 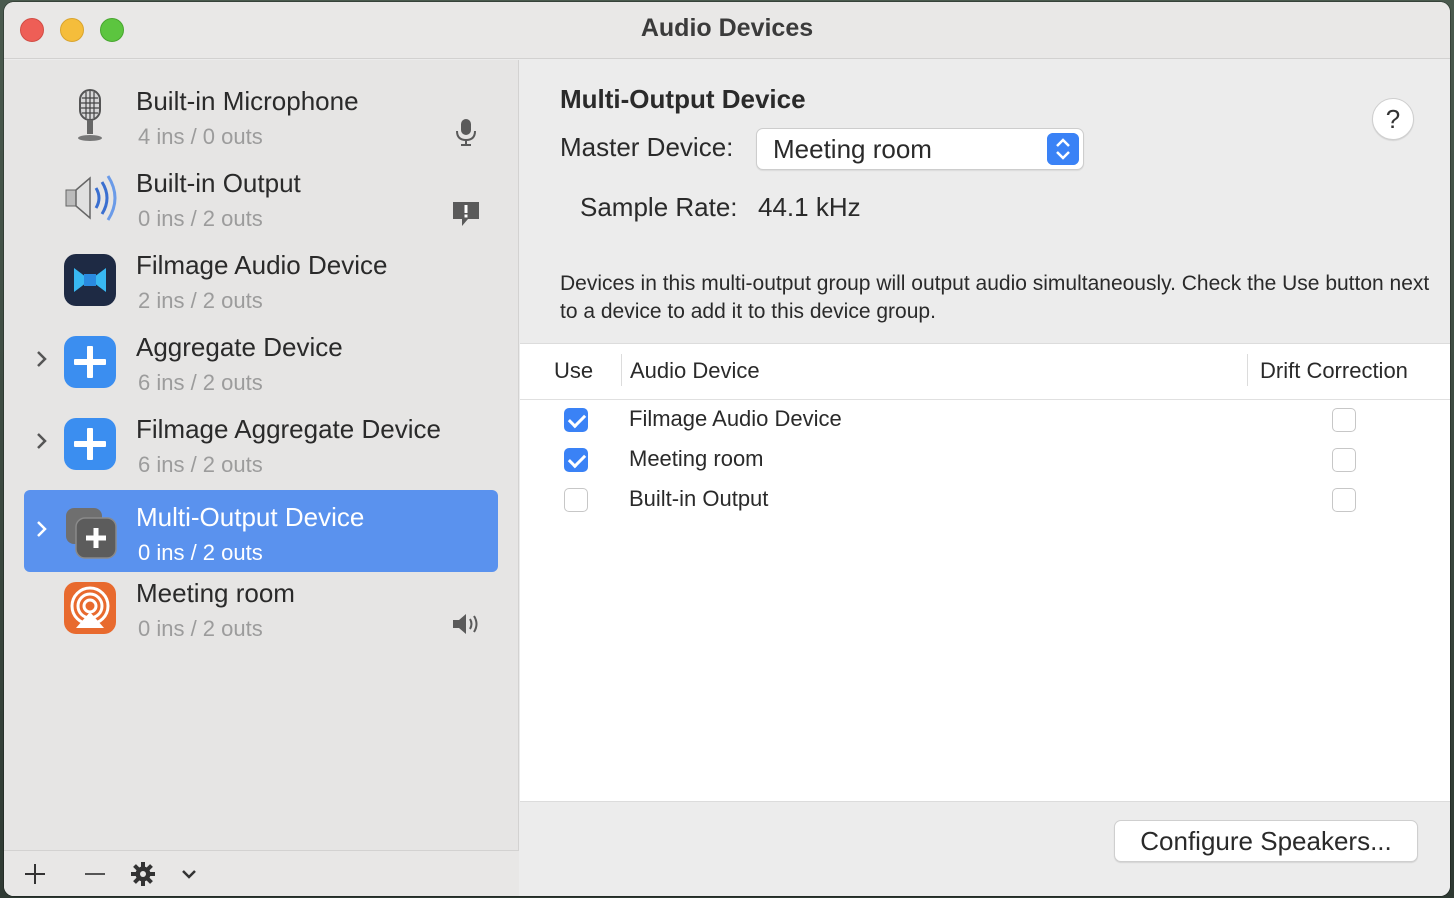 I want to click on sample-rate-value: 44.1 kHz, so click(x=809, y=207).